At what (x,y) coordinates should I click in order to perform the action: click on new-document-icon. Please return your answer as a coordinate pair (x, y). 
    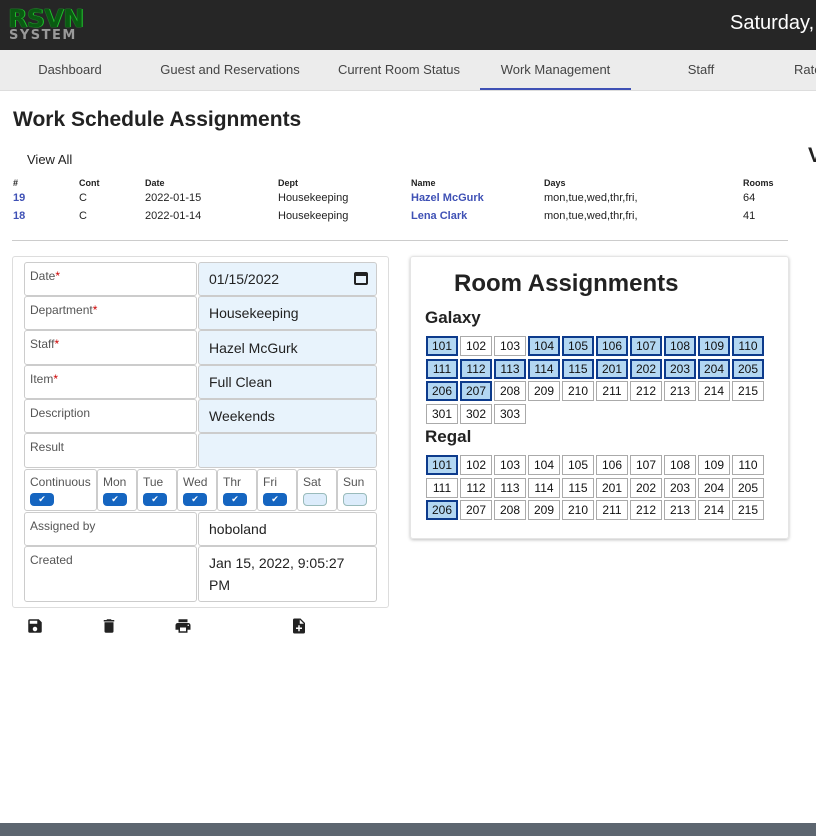
    Looking at the image, I should click on (299, 626).